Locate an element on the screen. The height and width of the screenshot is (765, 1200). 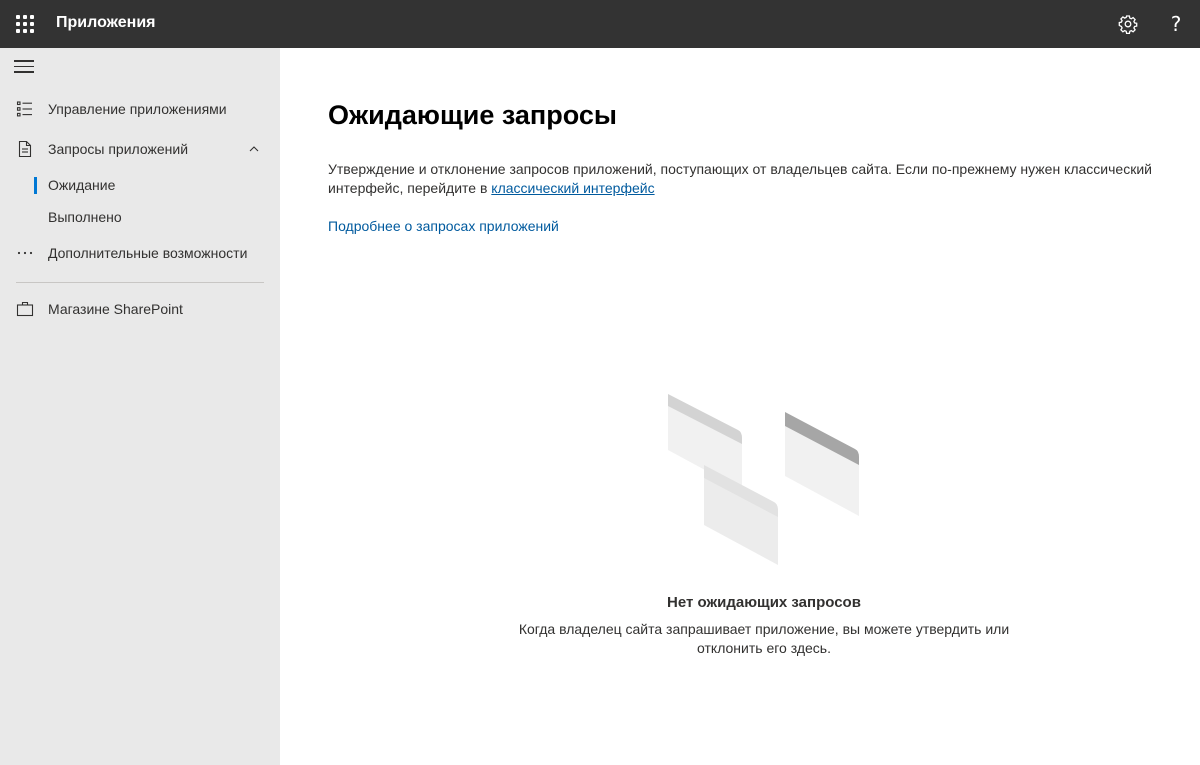
nav-item-manage-apps: Управление приложениями is located at coordinates (140, 109).